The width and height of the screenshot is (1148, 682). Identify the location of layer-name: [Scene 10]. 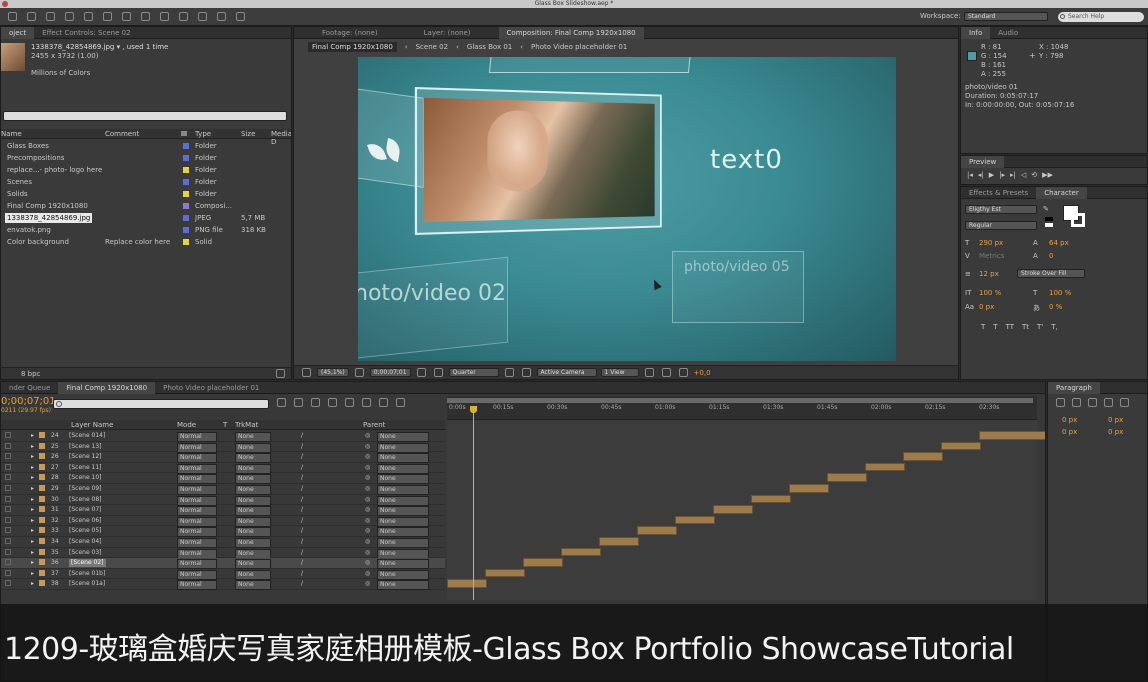
(85, 478).